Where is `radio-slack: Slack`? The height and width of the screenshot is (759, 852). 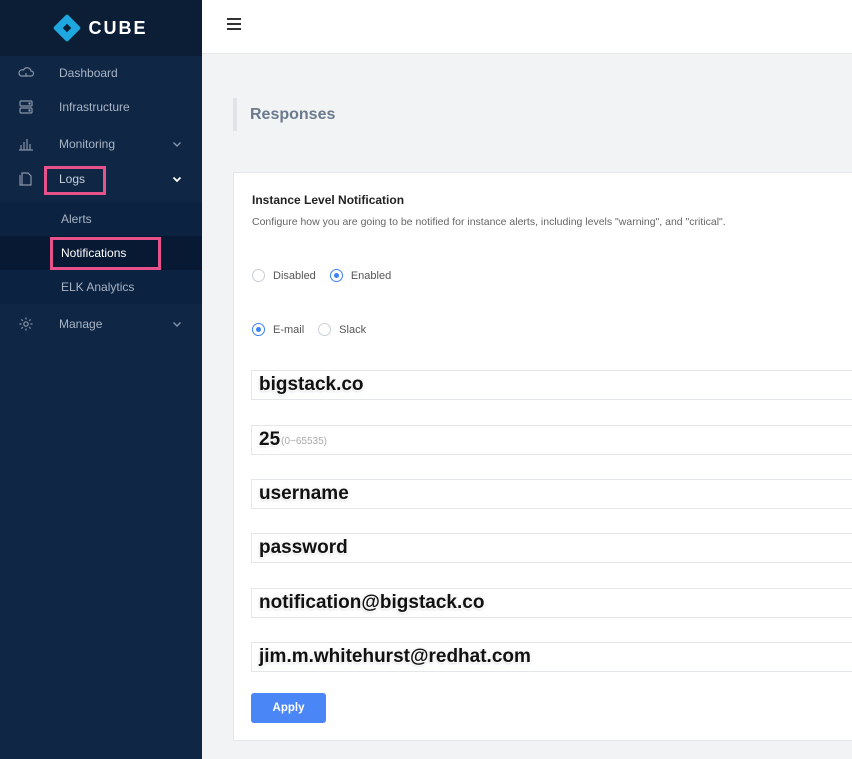 radio-slack: Slack is located at coordinates (342, 329).